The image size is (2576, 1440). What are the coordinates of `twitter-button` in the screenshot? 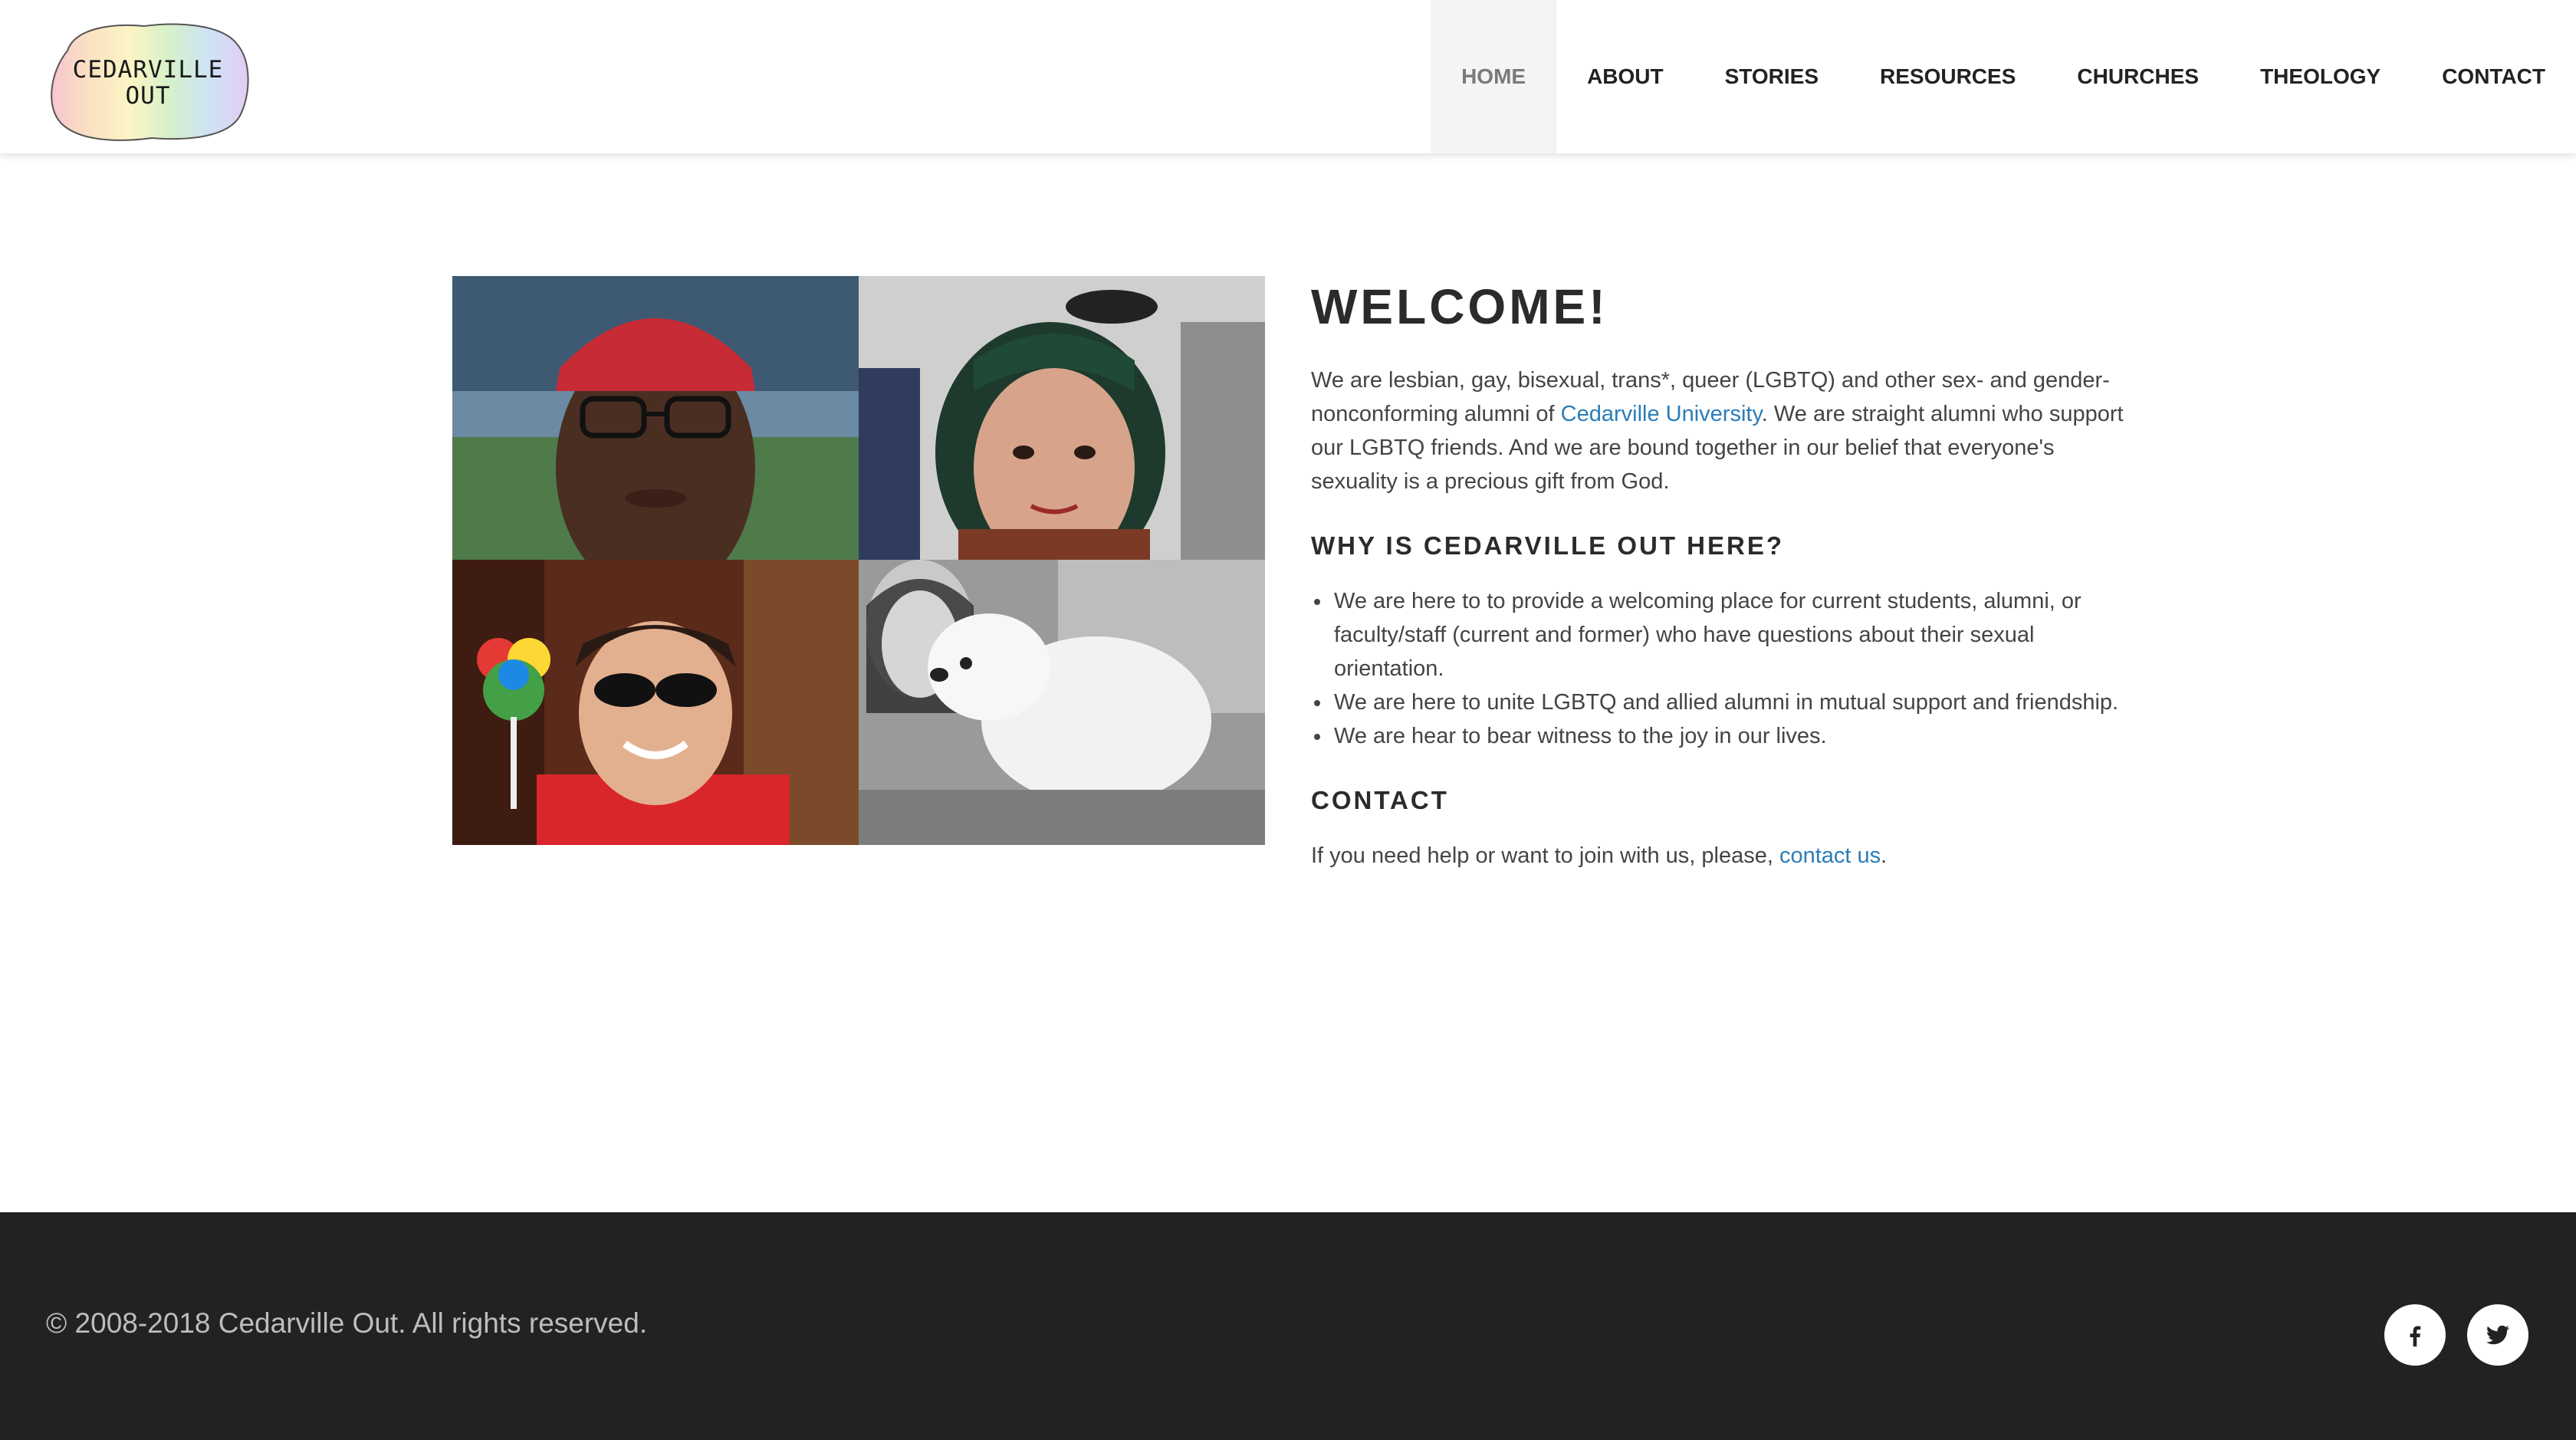 It's located at (2498, 1335).